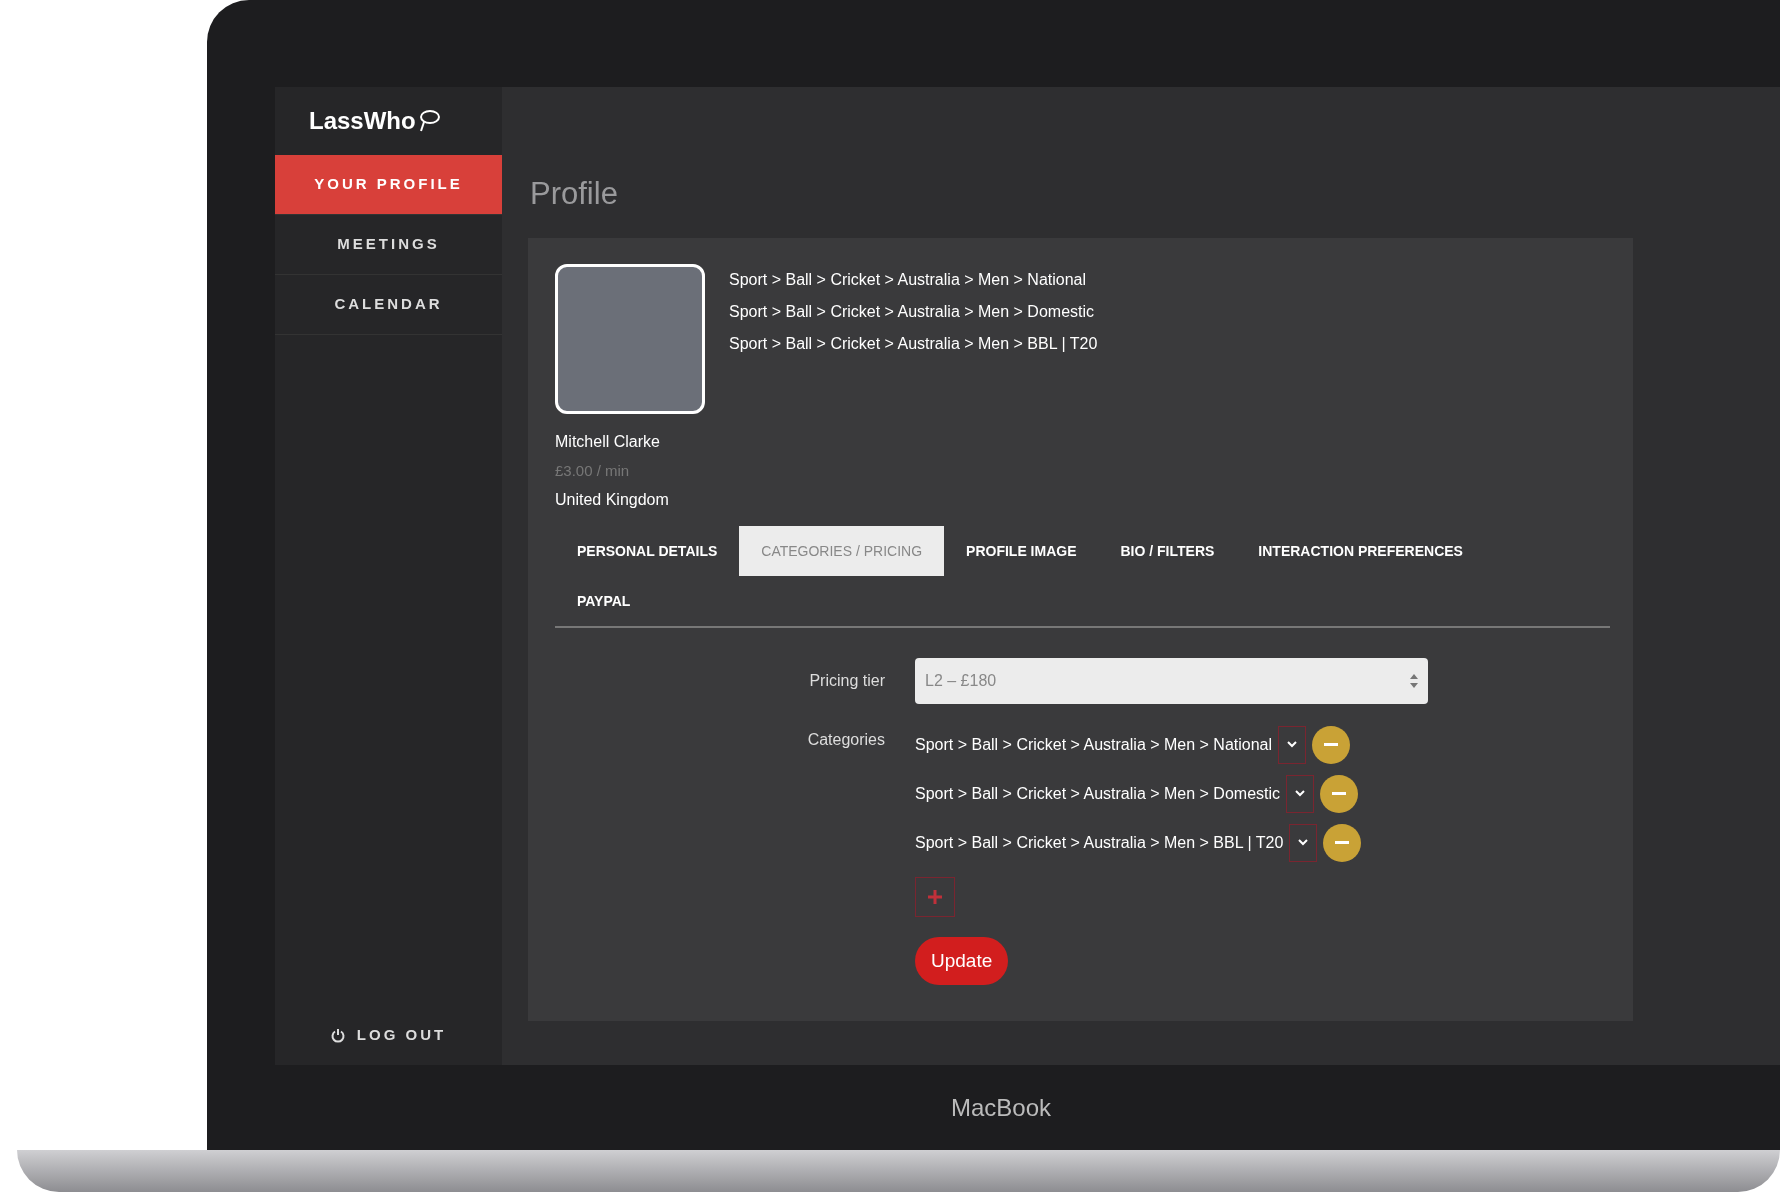 The image size is (1780, 1192). Describe the element at coordinates (962, 961) in the screenshot. I see `update-button: Update` at that location.